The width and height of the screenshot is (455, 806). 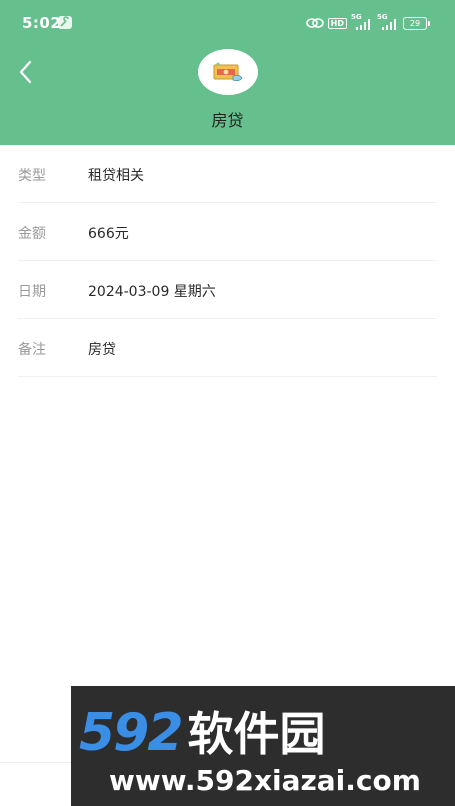 What do you see at coordinates (131, 733) in the screenshot?
I see `watermark-number: 592` at bounding box center [131, 733].